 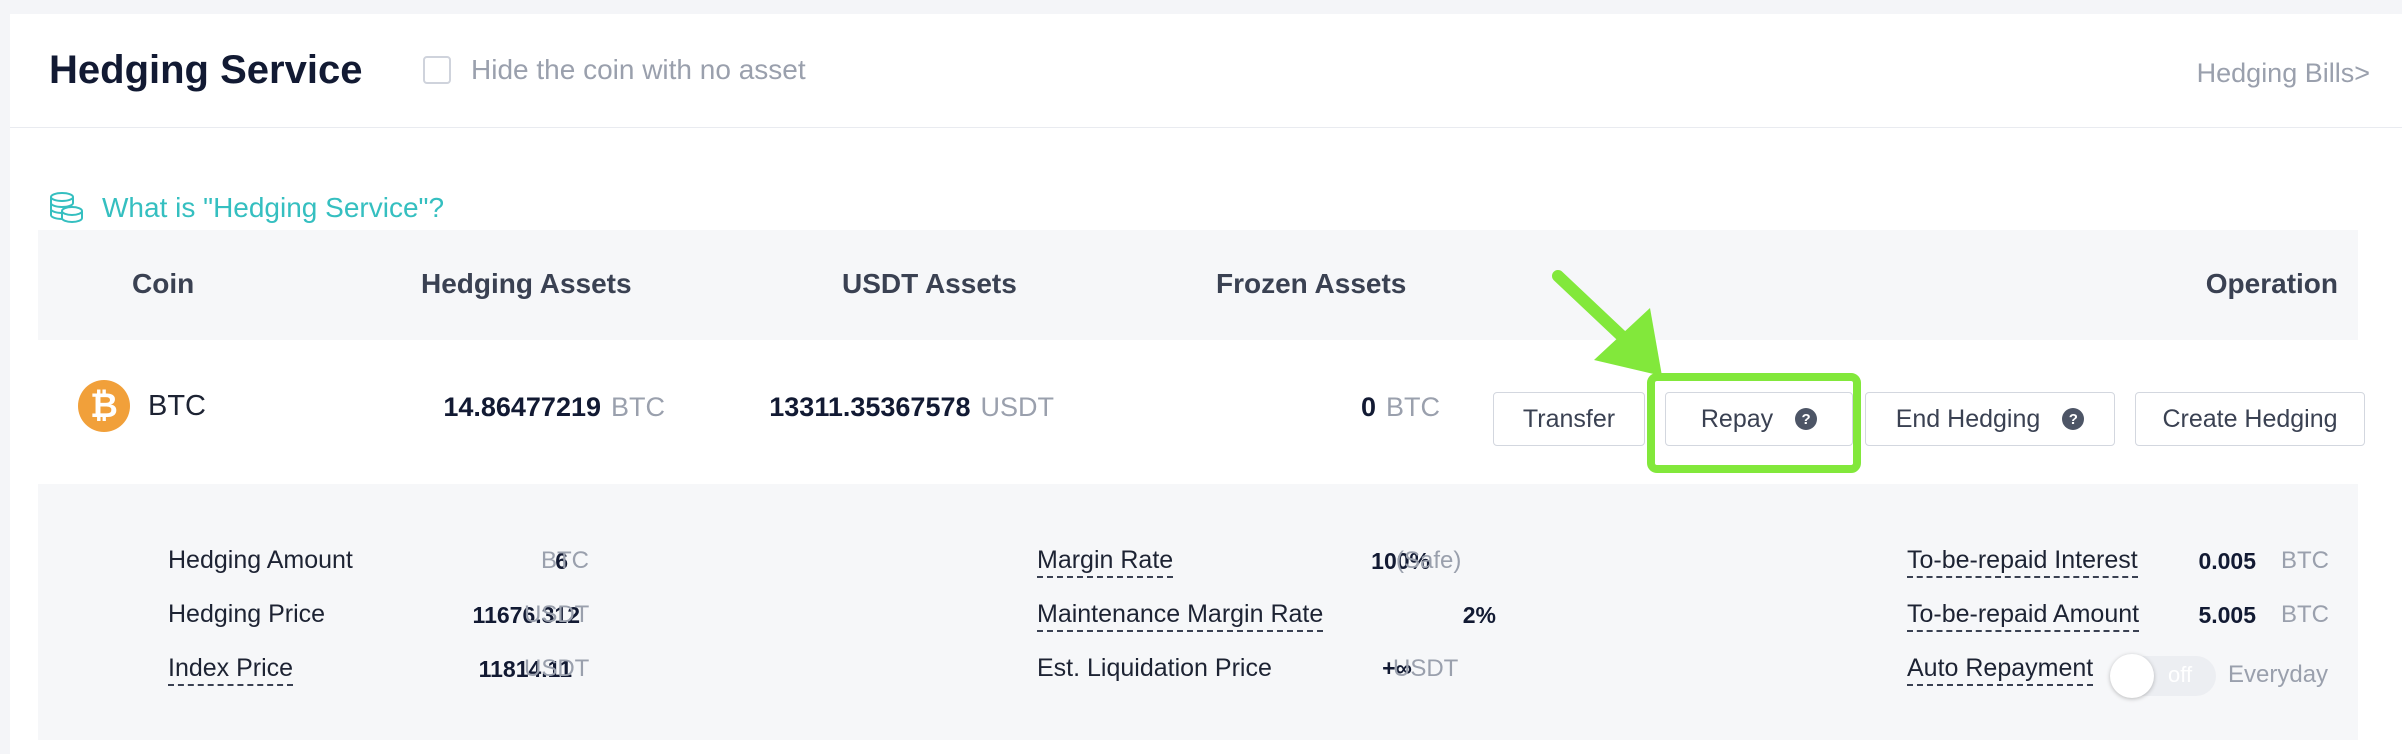 What do you see at coordinates (1968, 418) in the screenshot?
I see `end-hedging-label: End Hedging` at bounding box center [1968, 418].